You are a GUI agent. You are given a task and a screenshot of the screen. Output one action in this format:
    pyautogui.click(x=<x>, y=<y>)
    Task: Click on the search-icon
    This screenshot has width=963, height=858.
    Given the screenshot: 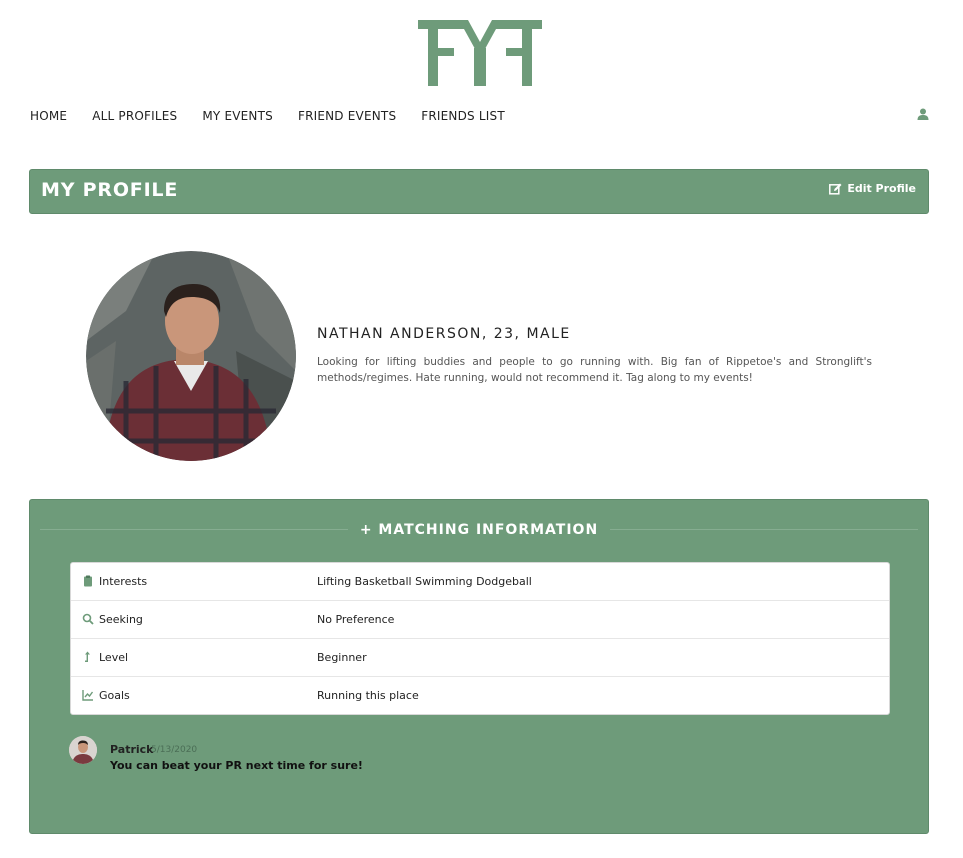 What is the action you would take?
    pyautogui.click(x=88, y=619)
    